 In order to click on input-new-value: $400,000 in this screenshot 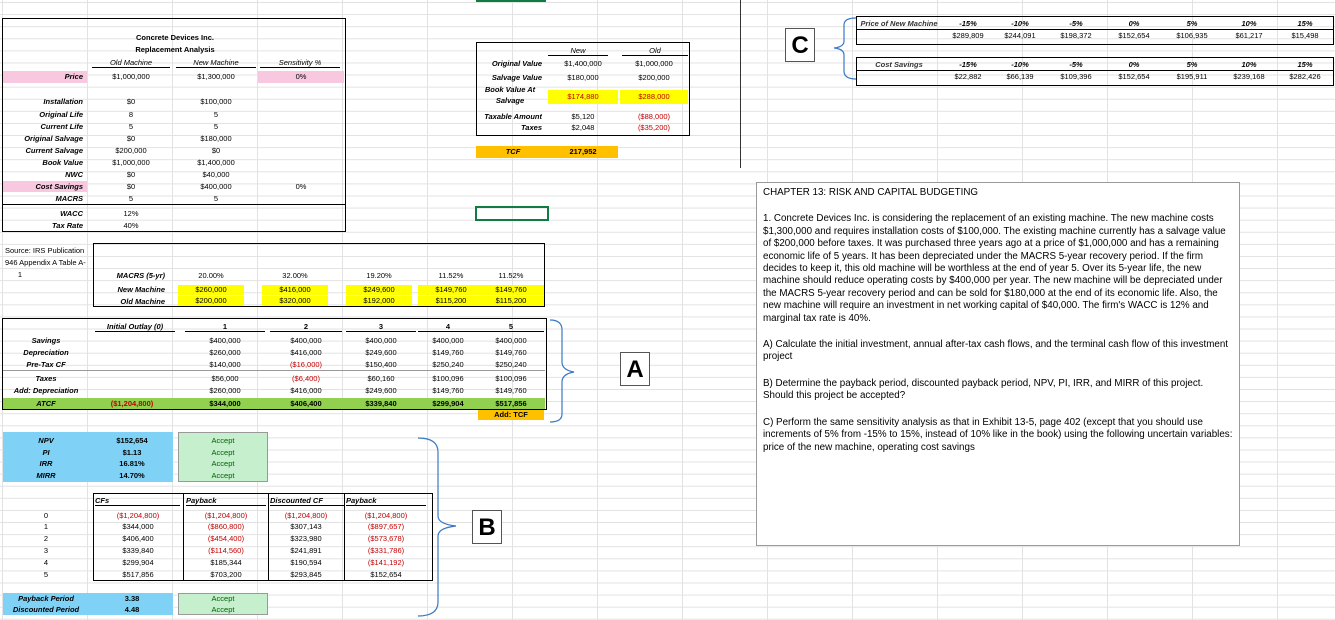, I will do `click(216, 186)`.